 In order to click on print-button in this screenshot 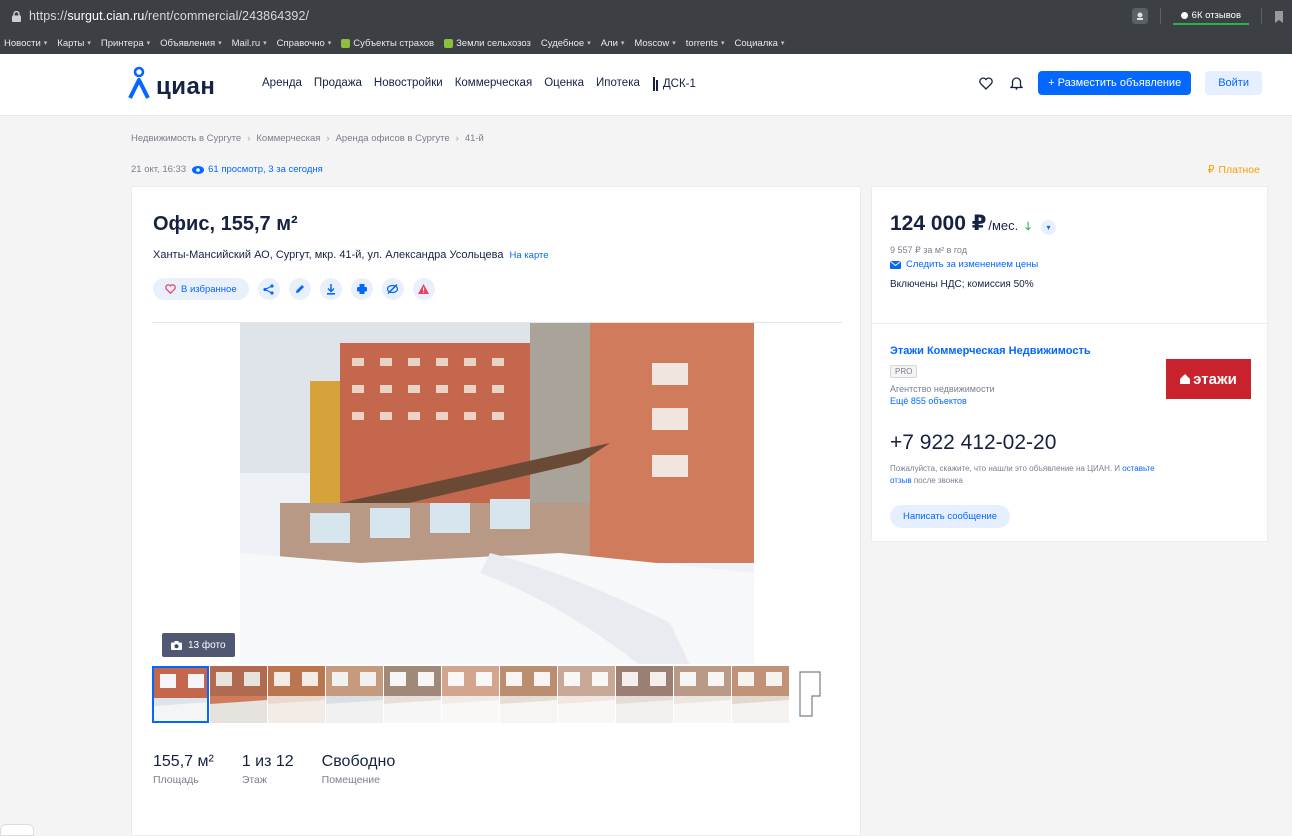, I will do `click(361, 289)`.